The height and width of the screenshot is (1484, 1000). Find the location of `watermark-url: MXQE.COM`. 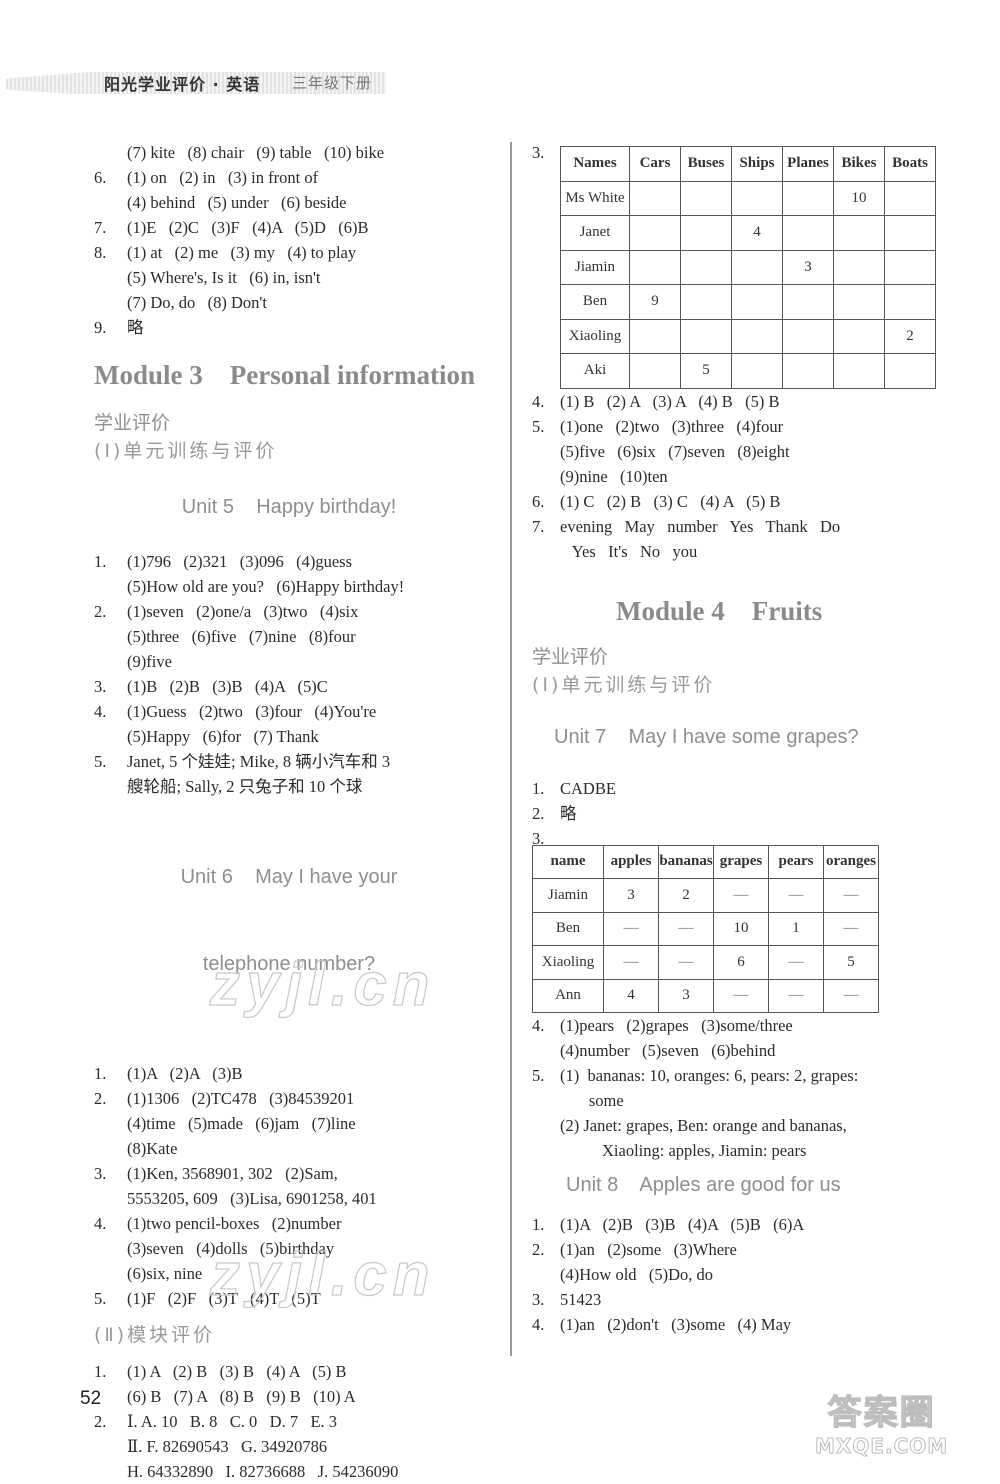

watermark-url: MXQE.COM is located at coordinates (881, 1446).